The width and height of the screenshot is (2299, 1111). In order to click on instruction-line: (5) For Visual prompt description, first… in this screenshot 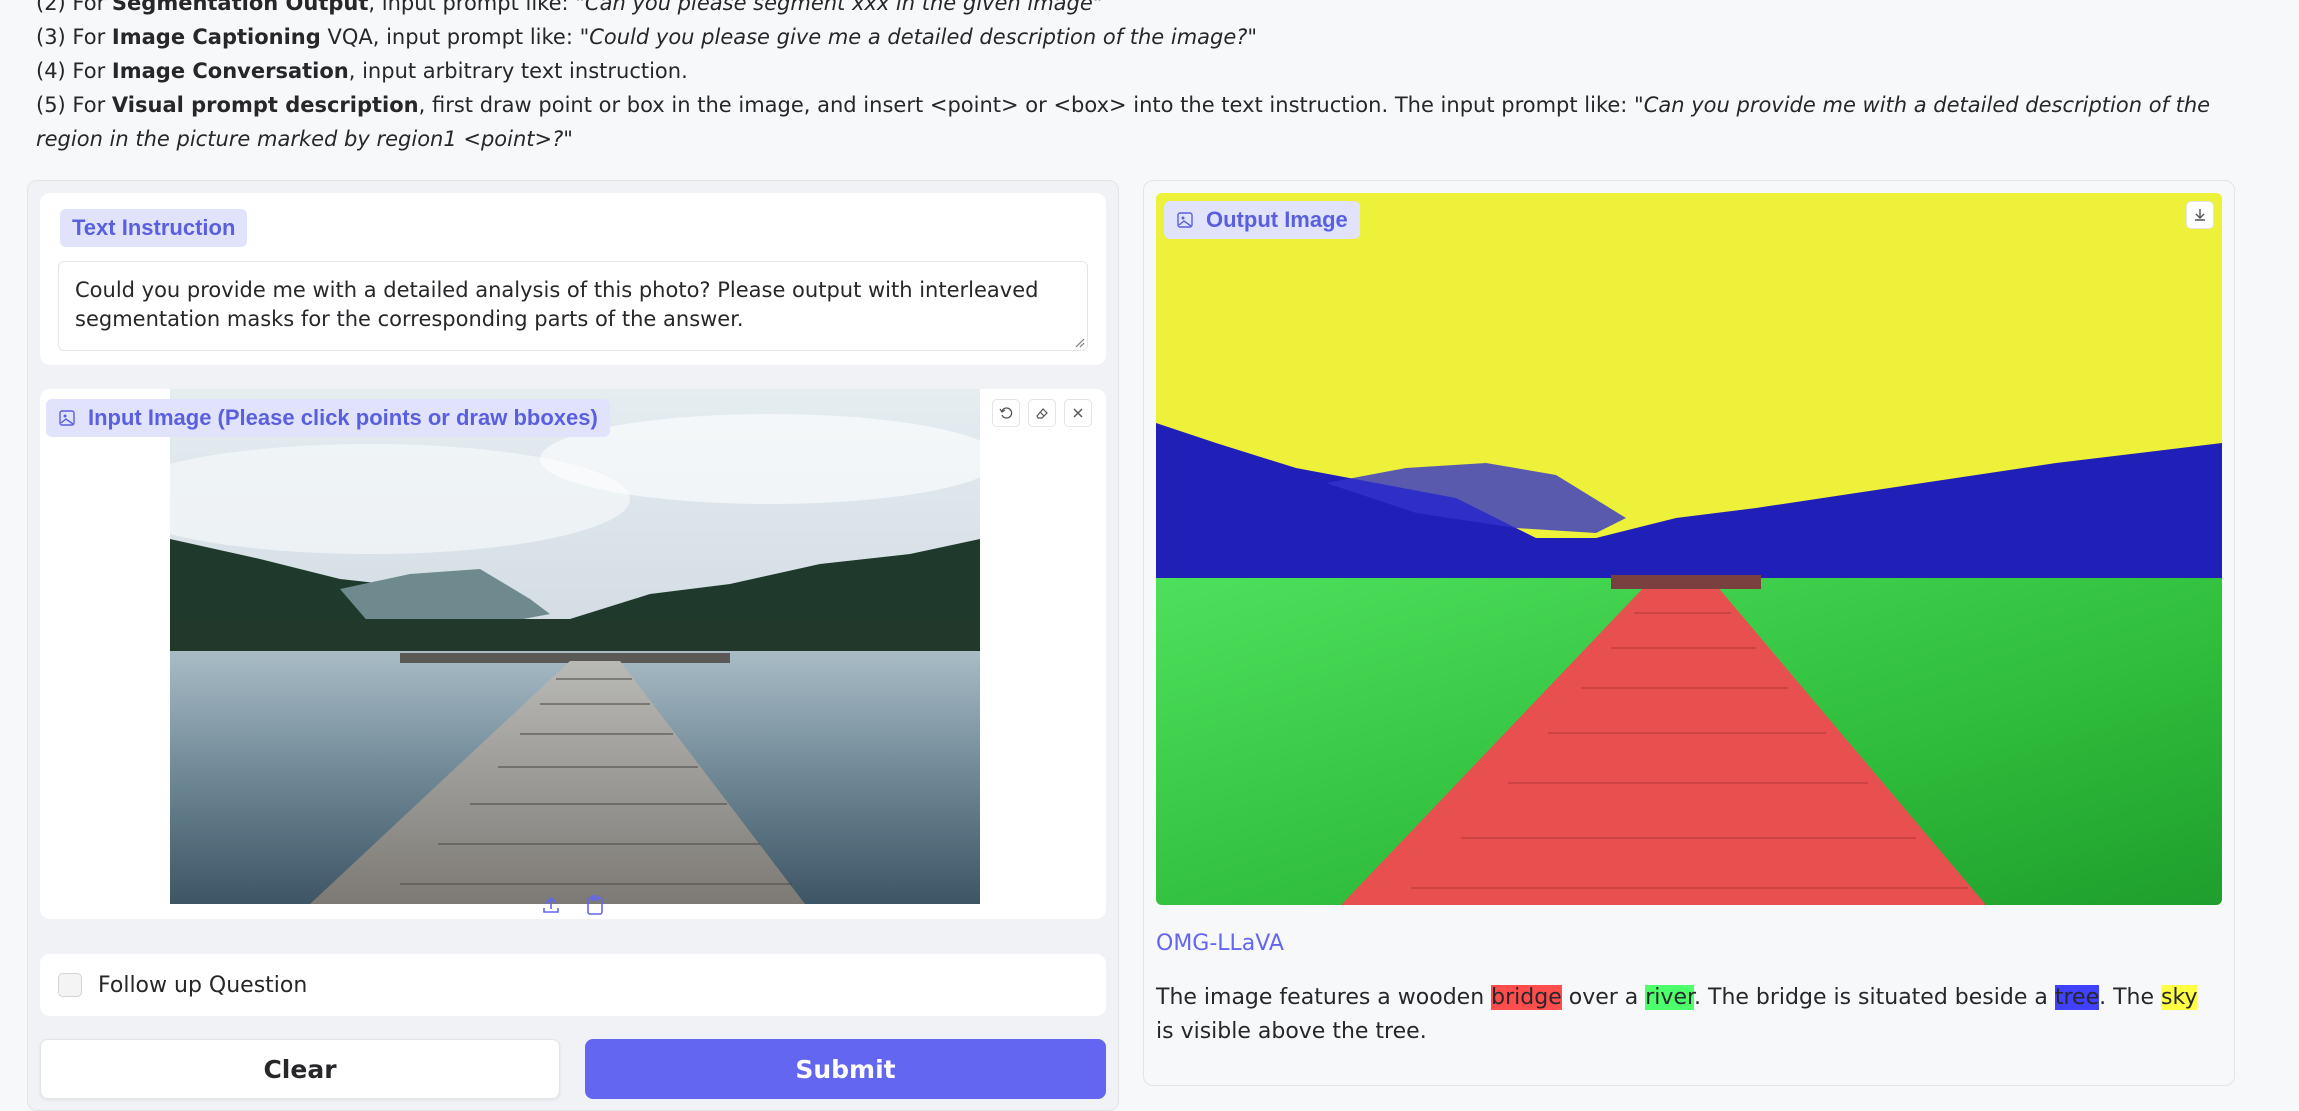, I will do `click(1123, 122)`.